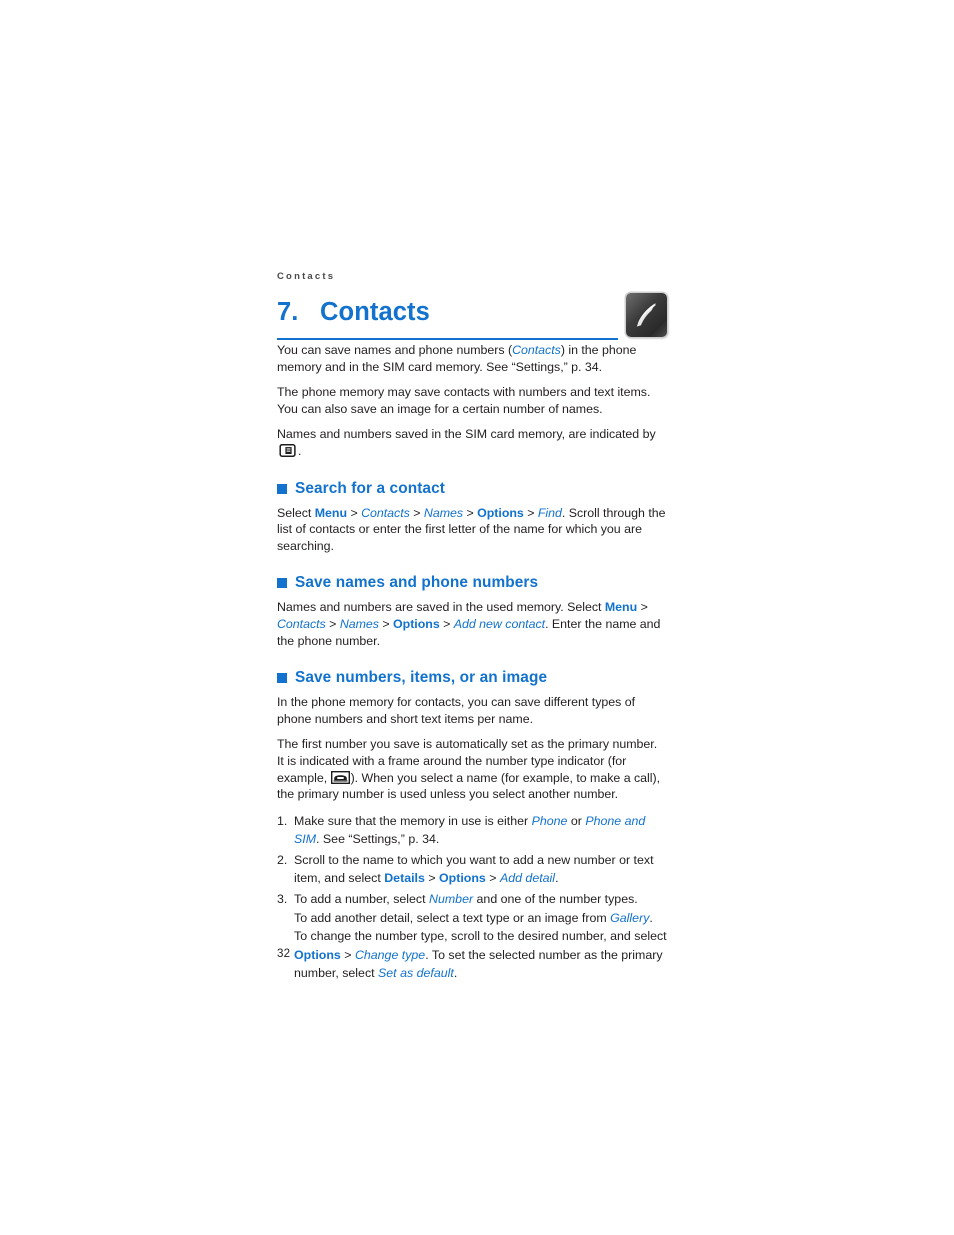 Image resolution: width=954 pixels, height=1235 pixels. I want to click on sim-card-glyph, so click(287, 450).